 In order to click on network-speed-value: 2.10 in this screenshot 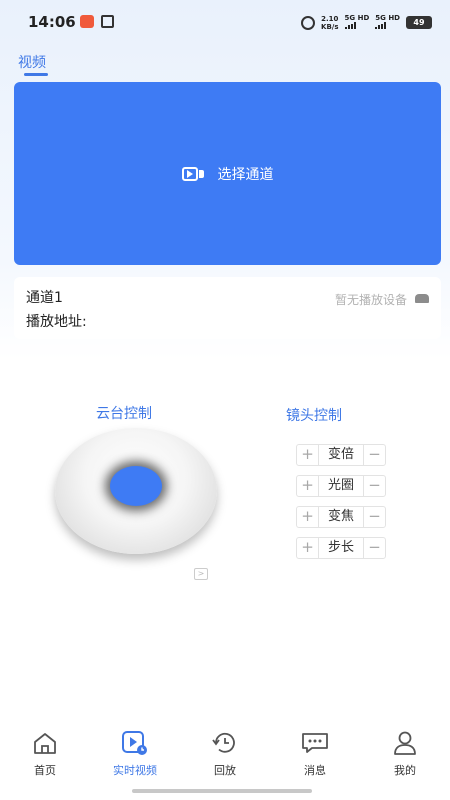, I will do `click(330, 18)`.